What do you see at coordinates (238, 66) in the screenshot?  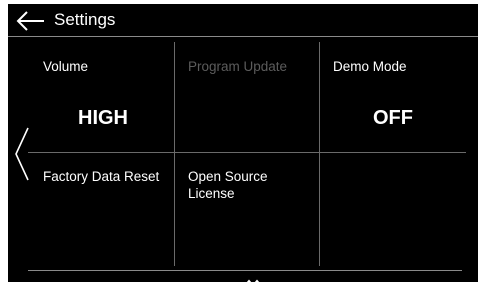 I see `program-update-label: Program Update` at bounding box center [238, 66].